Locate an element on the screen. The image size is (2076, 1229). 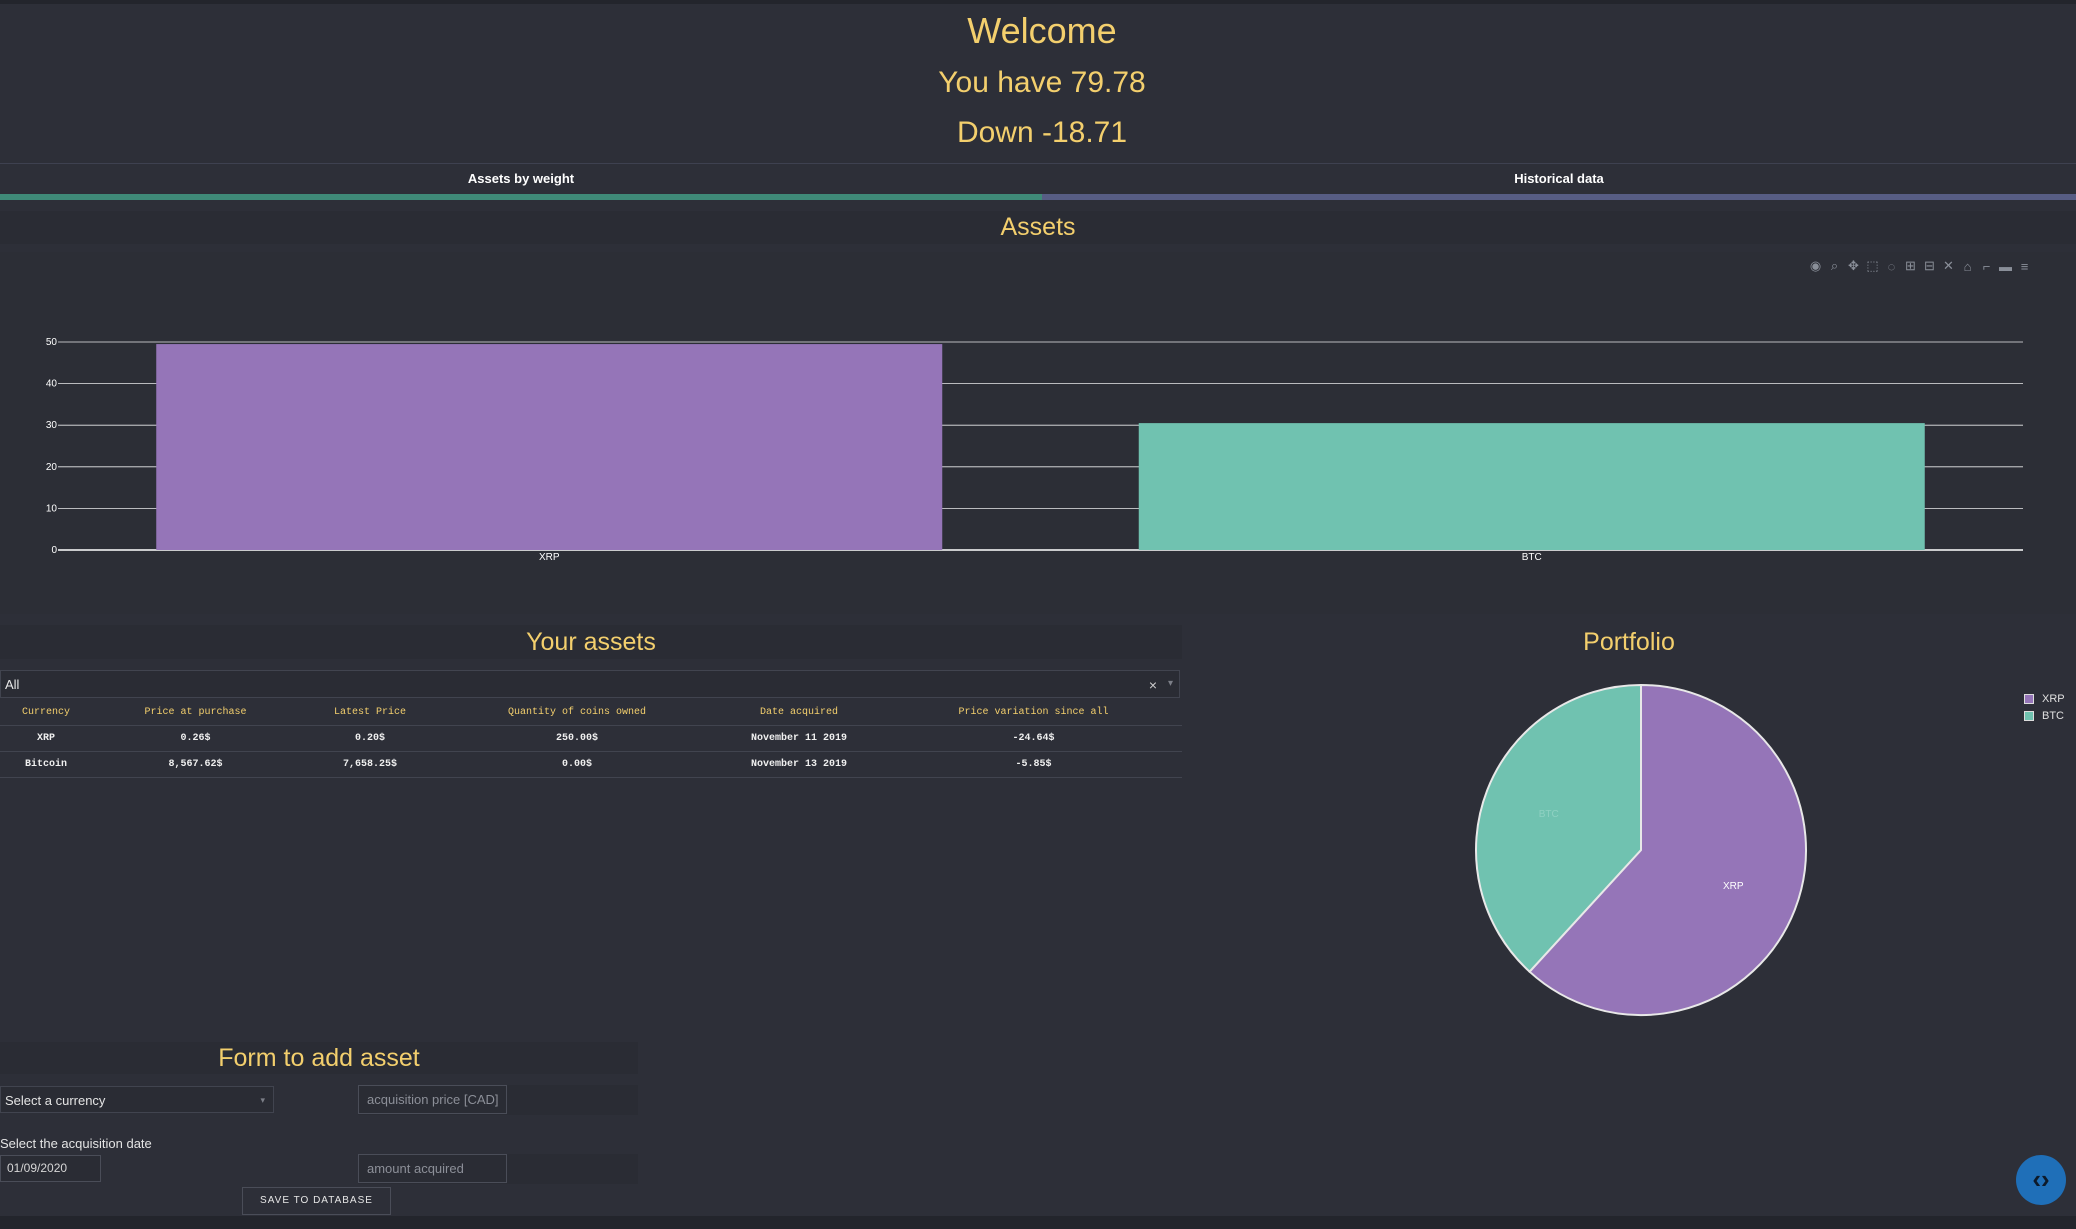
amount-acquired-input is located at coordinates (432, 1168).